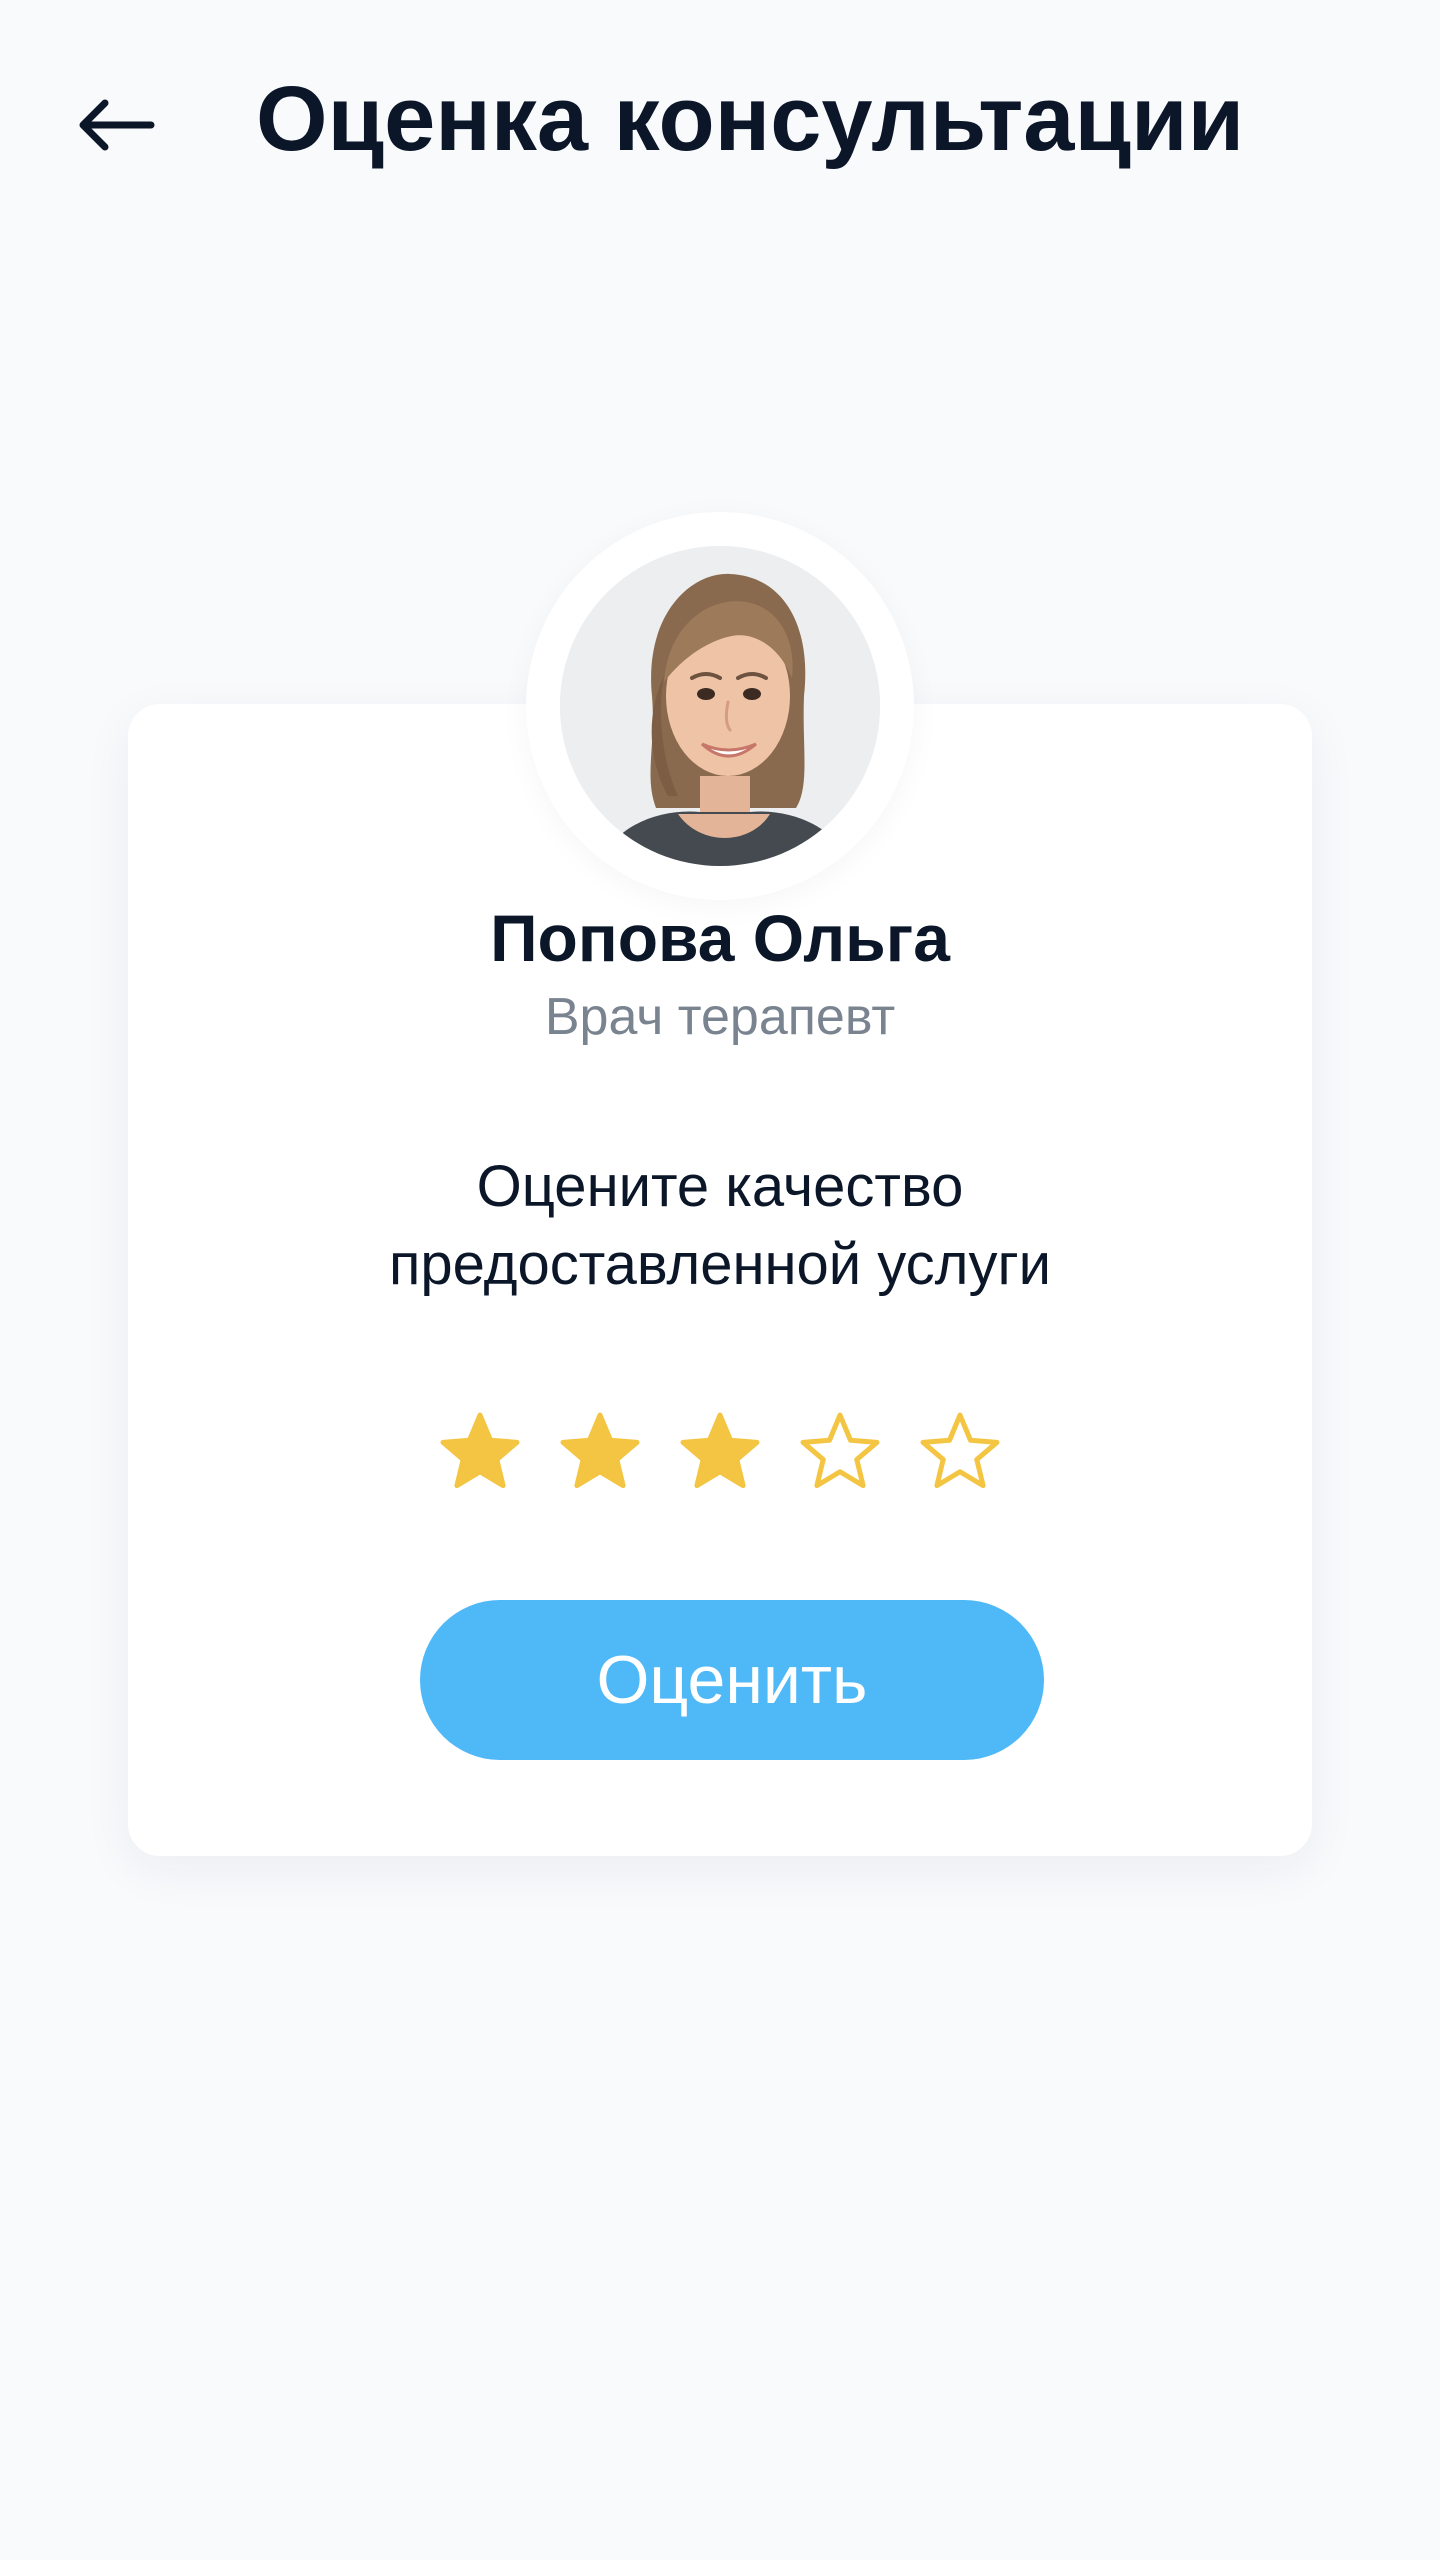 The width and height of the screenshot is (1440, 2560). Describe the element at coordinates (720, 938) in the screenshot. I see `doctor-name: Попова Ольга` at that location.